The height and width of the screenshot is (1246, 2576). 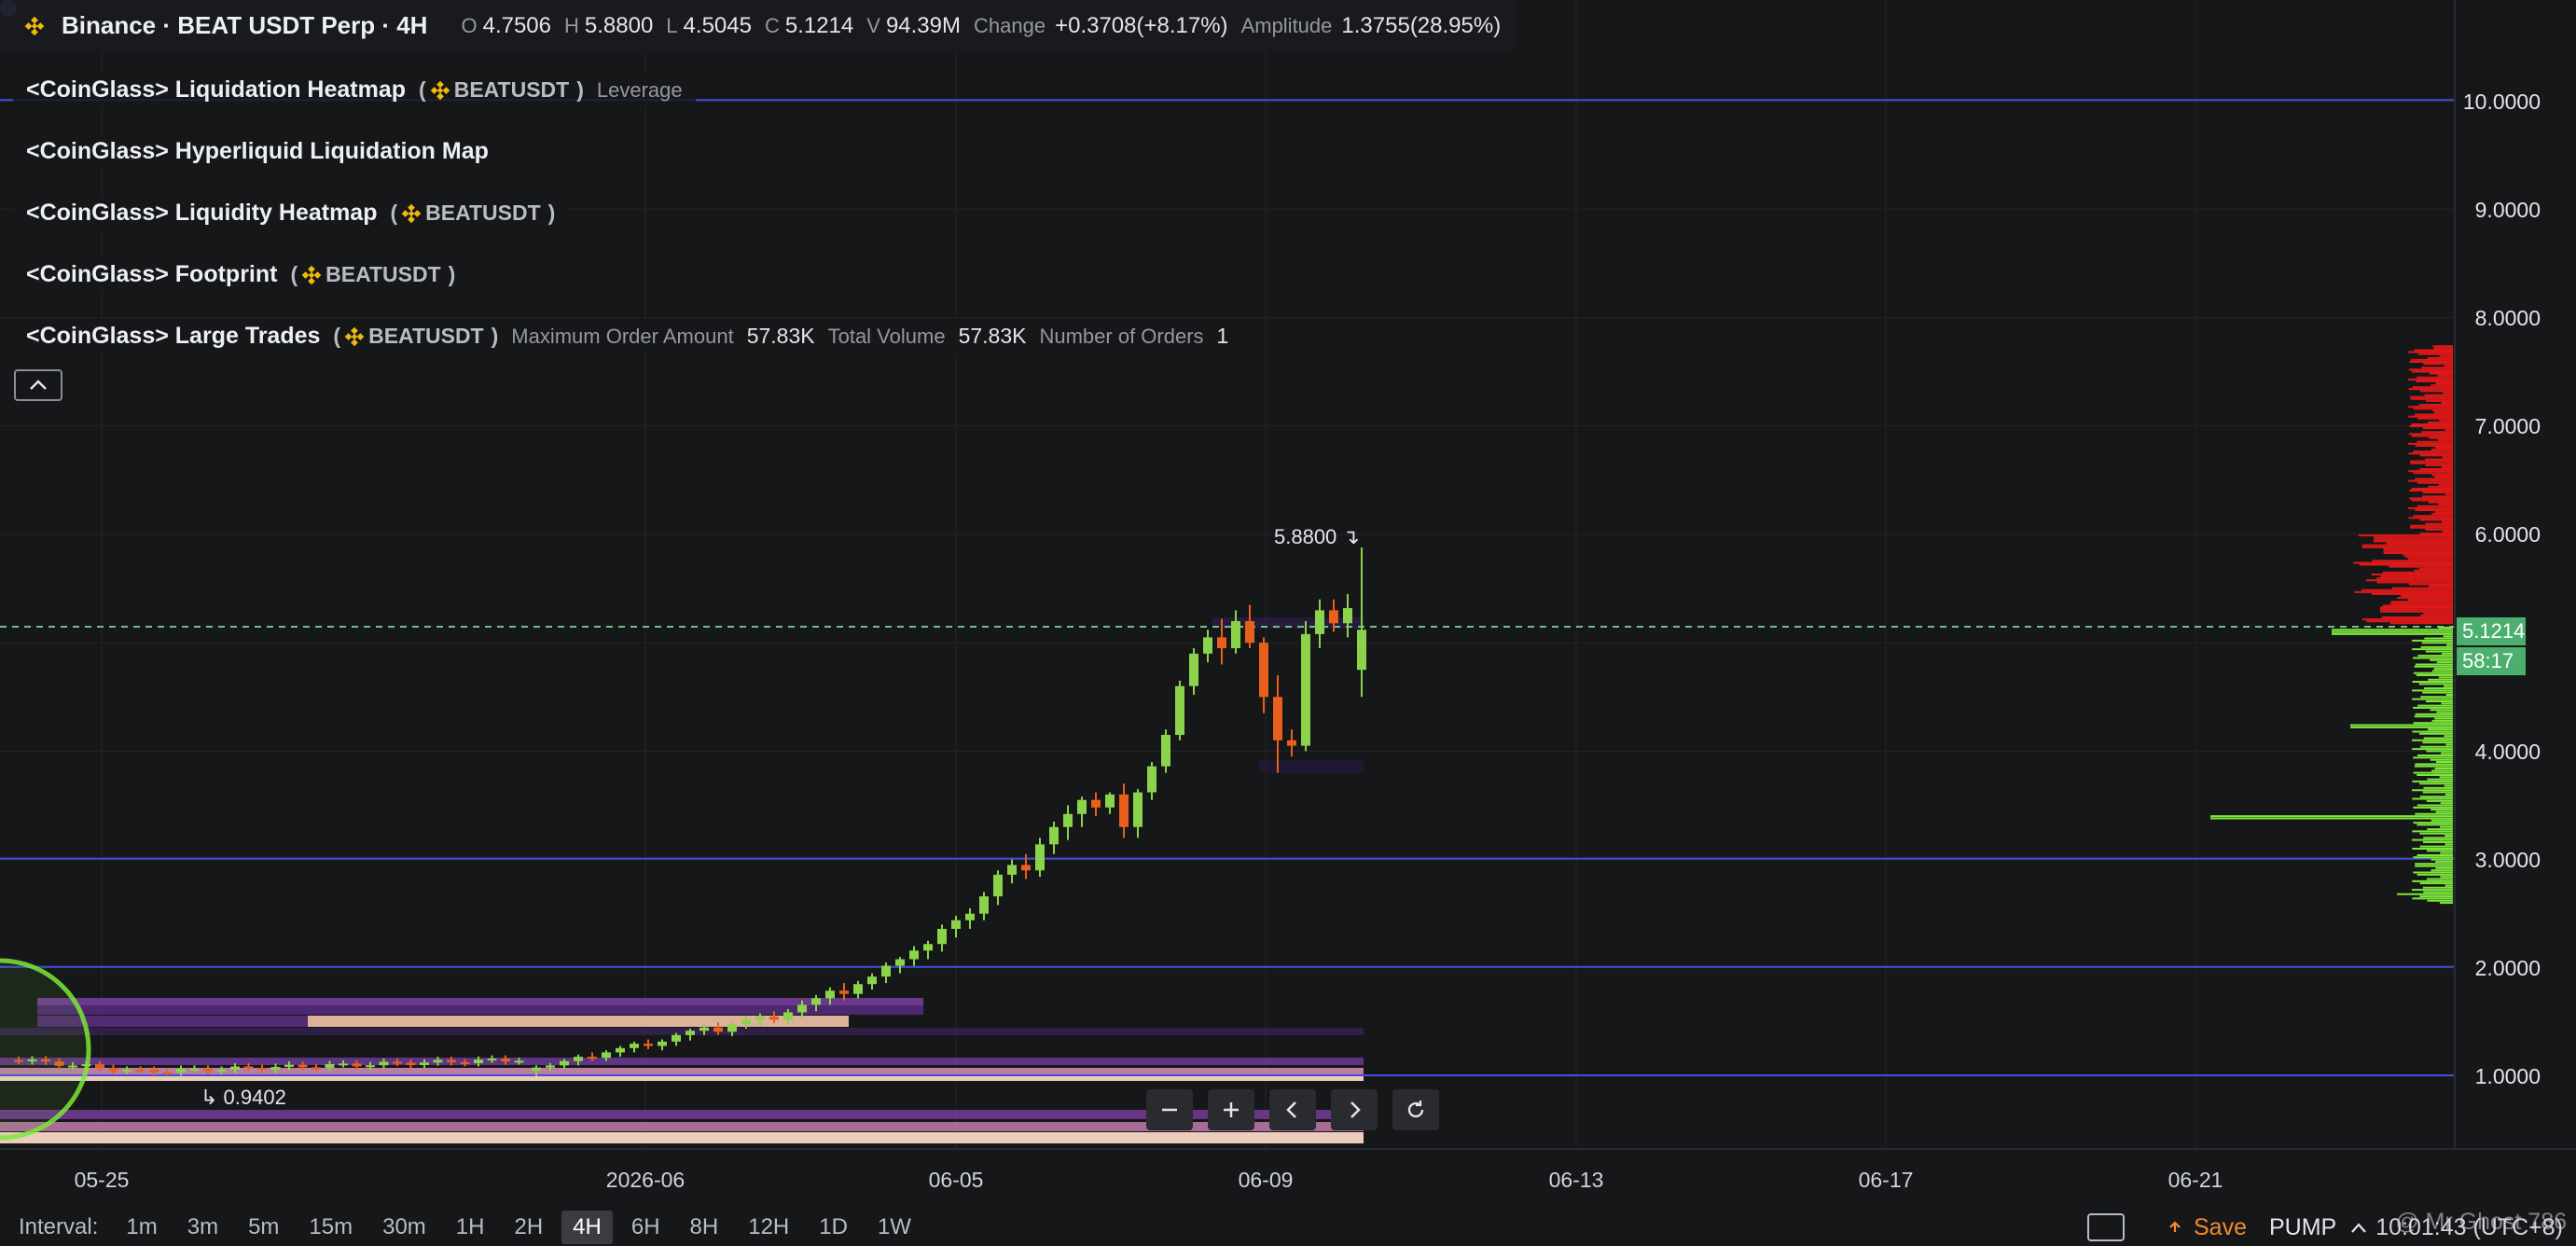 I want to click on save-icon, so click(x=2175, y=1226).